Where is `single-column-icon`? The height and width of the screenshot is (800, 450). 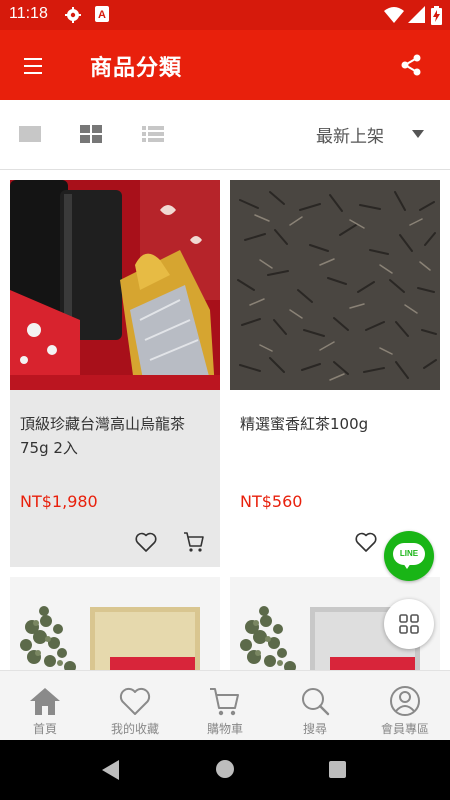
single-column-icon is located at coordinates (32, 135).